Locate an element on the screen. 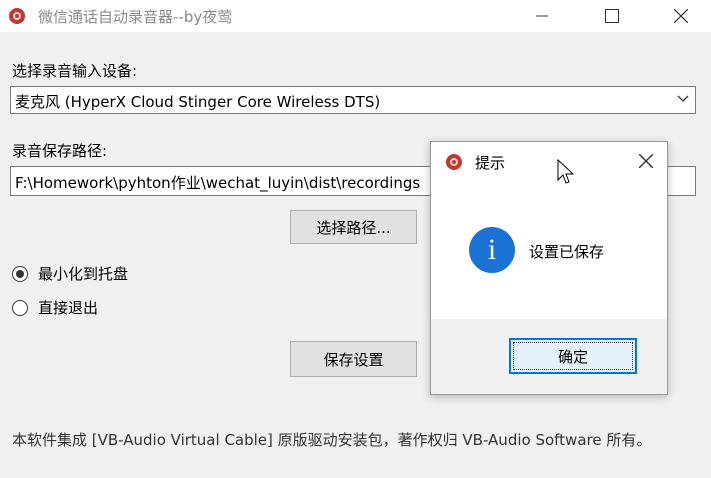 This screenshot has height=478, width=711. minimize-icon is located at coordinates (542, 16).